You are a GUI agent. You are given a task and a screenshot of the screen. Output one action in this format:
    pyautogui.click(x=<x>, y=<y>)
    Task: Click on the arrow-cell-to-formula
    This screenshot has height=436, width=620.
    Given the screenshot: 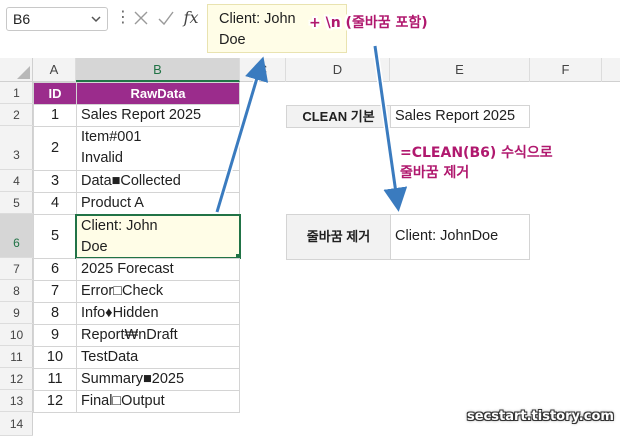 What is the action you would take?
    pyautogui.click(x=241, y=134)
    